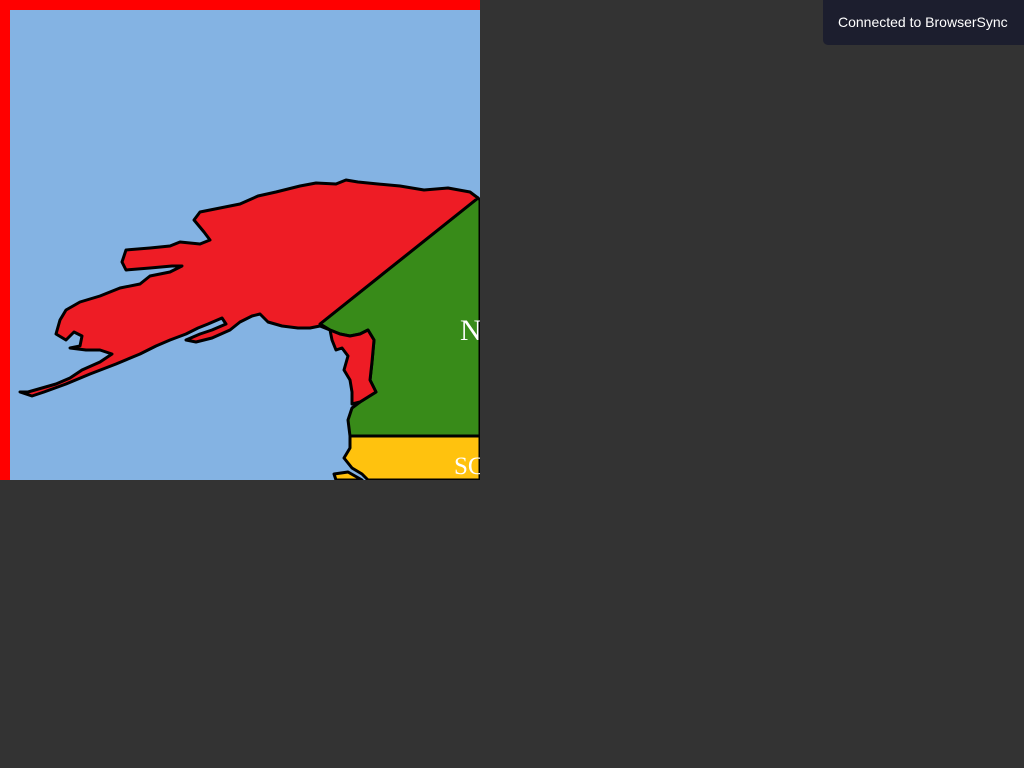 Image resolution: width=1024 pixels, height=768 pixels. I want to click on browsersync-notification: Connected to BrowserSync, so click(923, 22).